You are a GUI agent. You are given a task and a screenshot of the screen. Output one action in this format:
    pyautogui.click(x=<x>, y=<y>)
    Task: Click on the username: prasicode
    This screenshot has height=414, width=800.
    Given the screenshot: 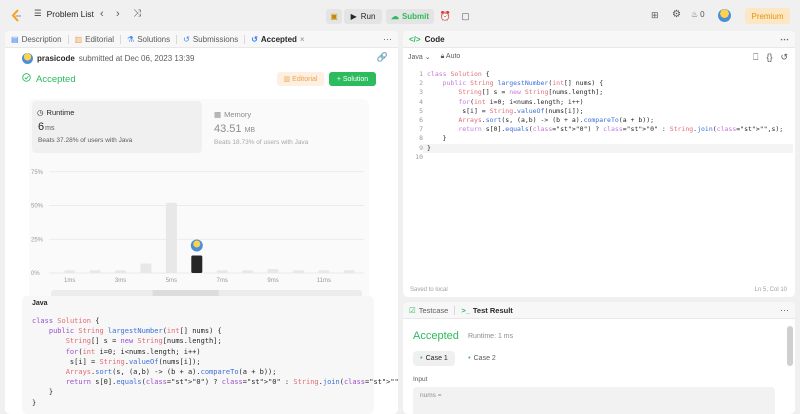 What is the action you would take?
    pyautogui.click(x=56, y=58)
    